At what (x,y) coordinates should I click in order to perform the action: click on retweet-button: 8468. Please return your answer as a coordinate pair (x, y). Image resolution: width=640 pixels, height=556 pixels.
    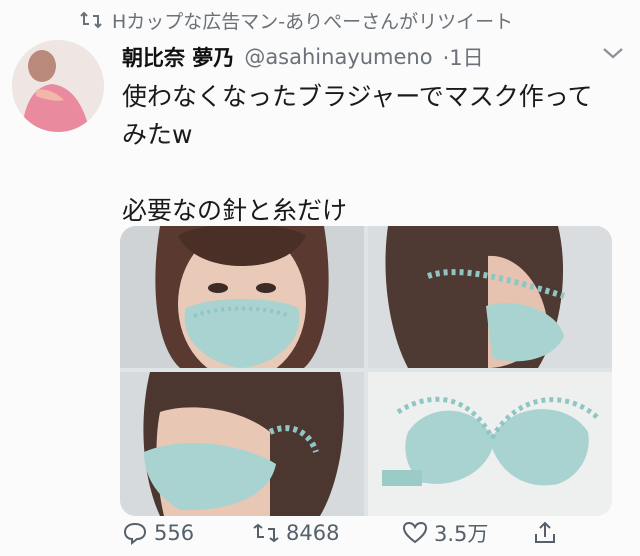
    Looking at the image, I should click on (327, 533).